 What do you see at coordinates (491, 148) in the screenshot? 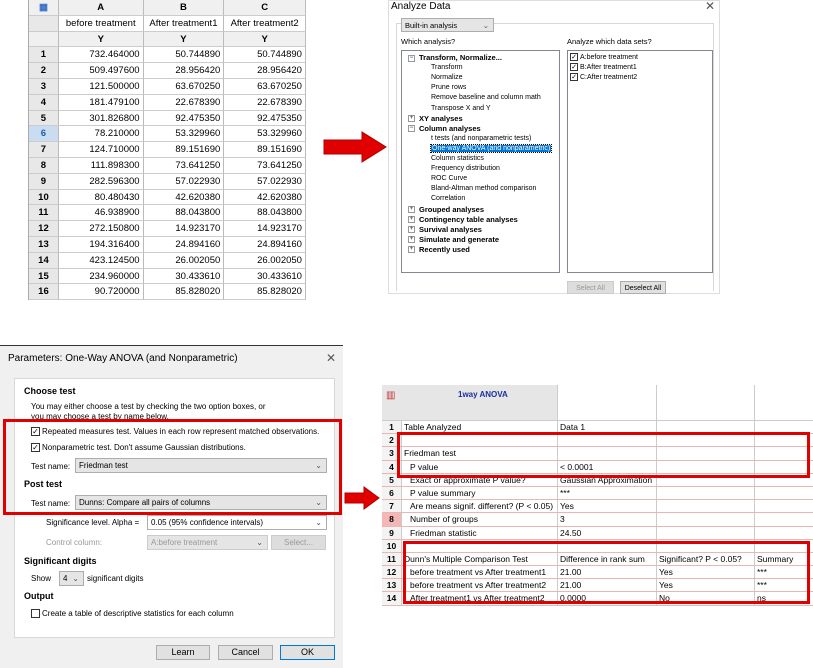
I see `tree-item: One-way ANOVA (and nonparametric)` at bounding box center [491, 148].